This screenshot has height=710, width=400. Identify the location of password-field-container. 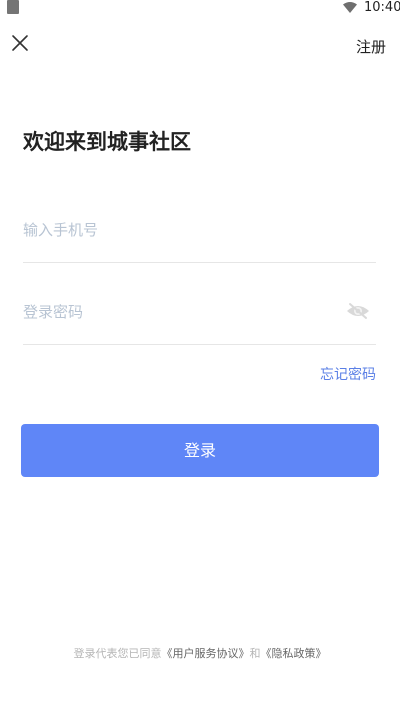
(199, 320).